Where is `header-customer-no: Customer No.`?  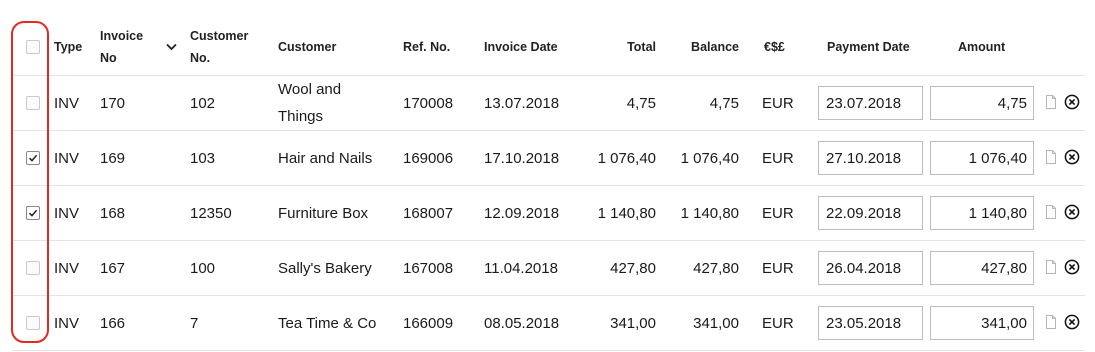 header-customer-no: Customer No. is located at coordinates (219, 46).